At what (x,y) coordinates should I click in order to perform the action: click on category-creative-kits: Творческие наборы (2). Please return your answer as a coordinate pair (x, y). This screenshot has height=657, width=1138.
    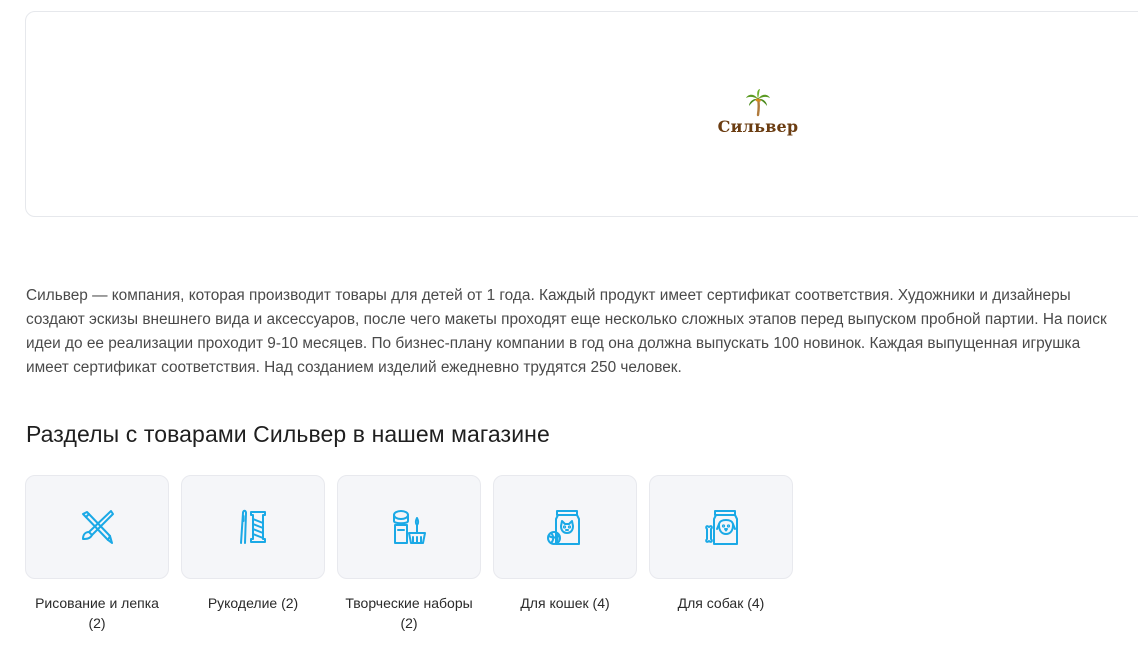
    Looking at the image, I should click on (409, 554).